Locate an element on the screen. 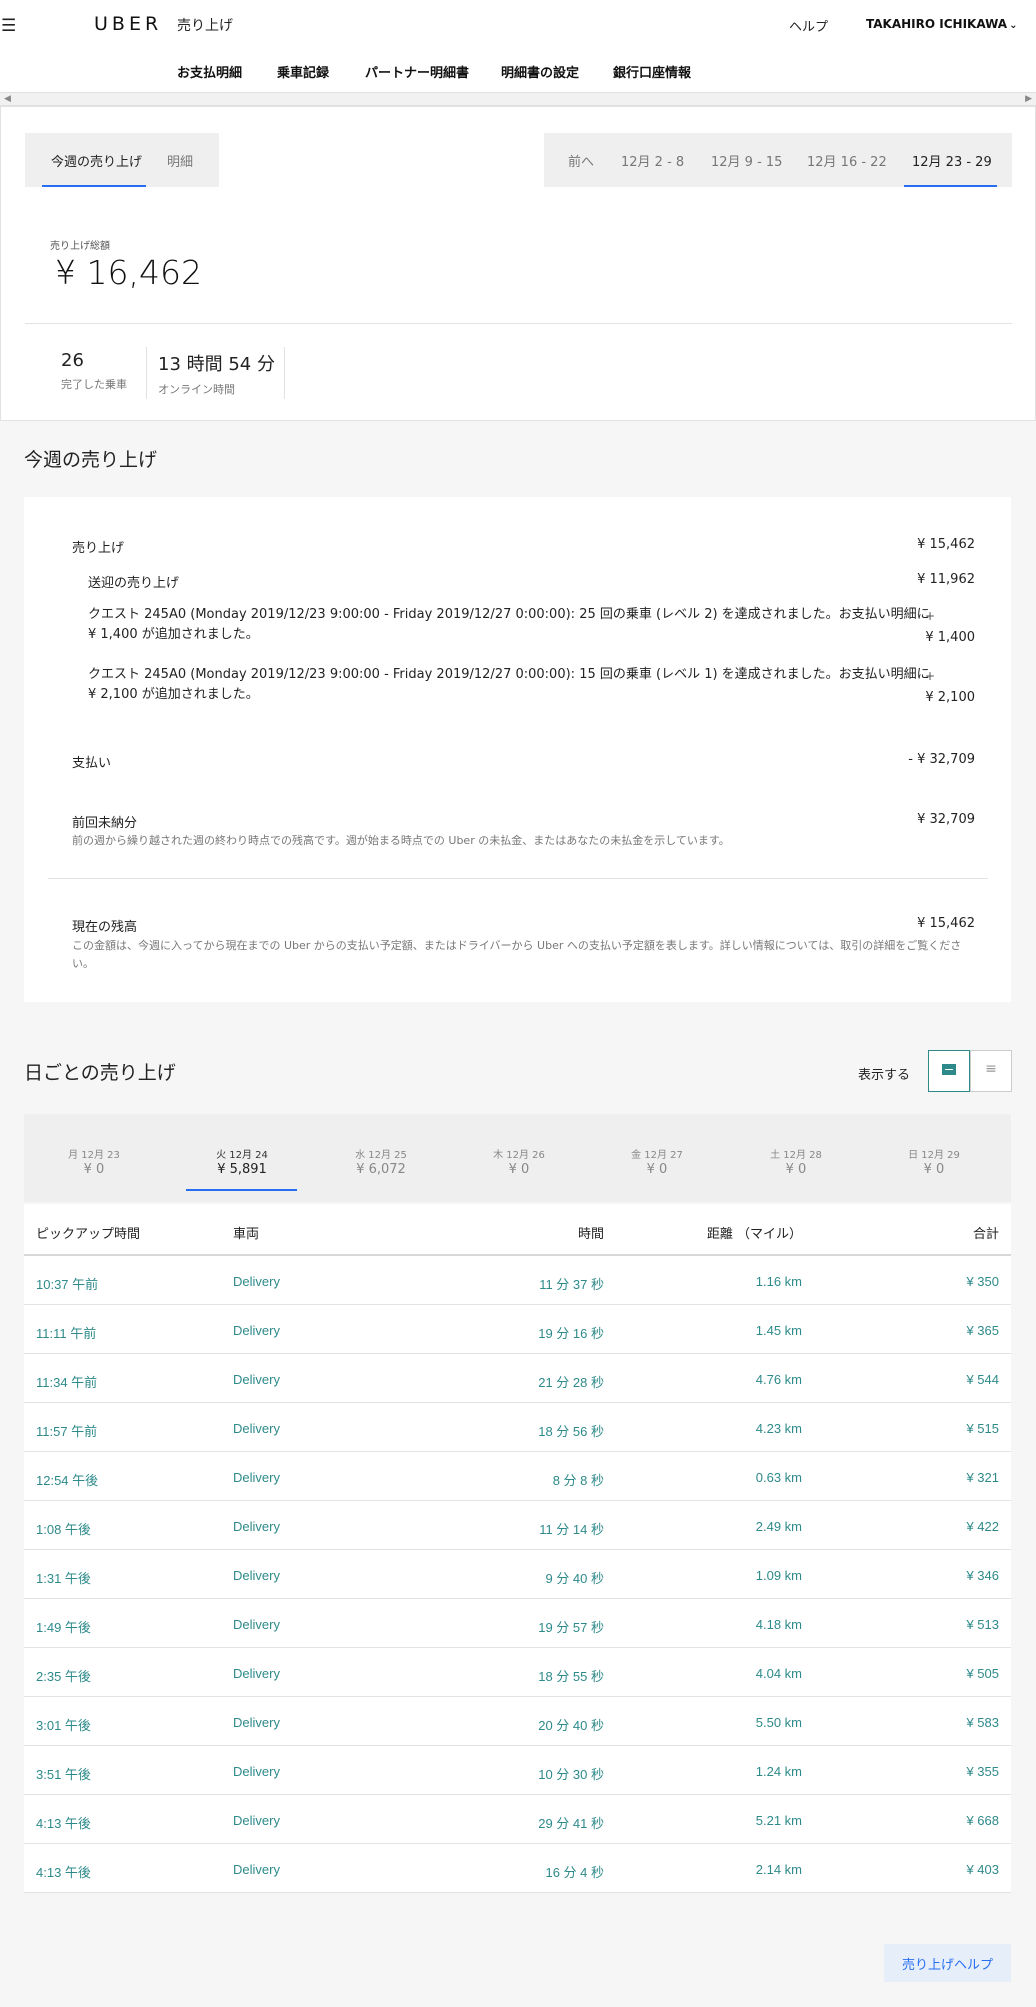  help-link: ヘルプ is located at coordinates (808, 25).